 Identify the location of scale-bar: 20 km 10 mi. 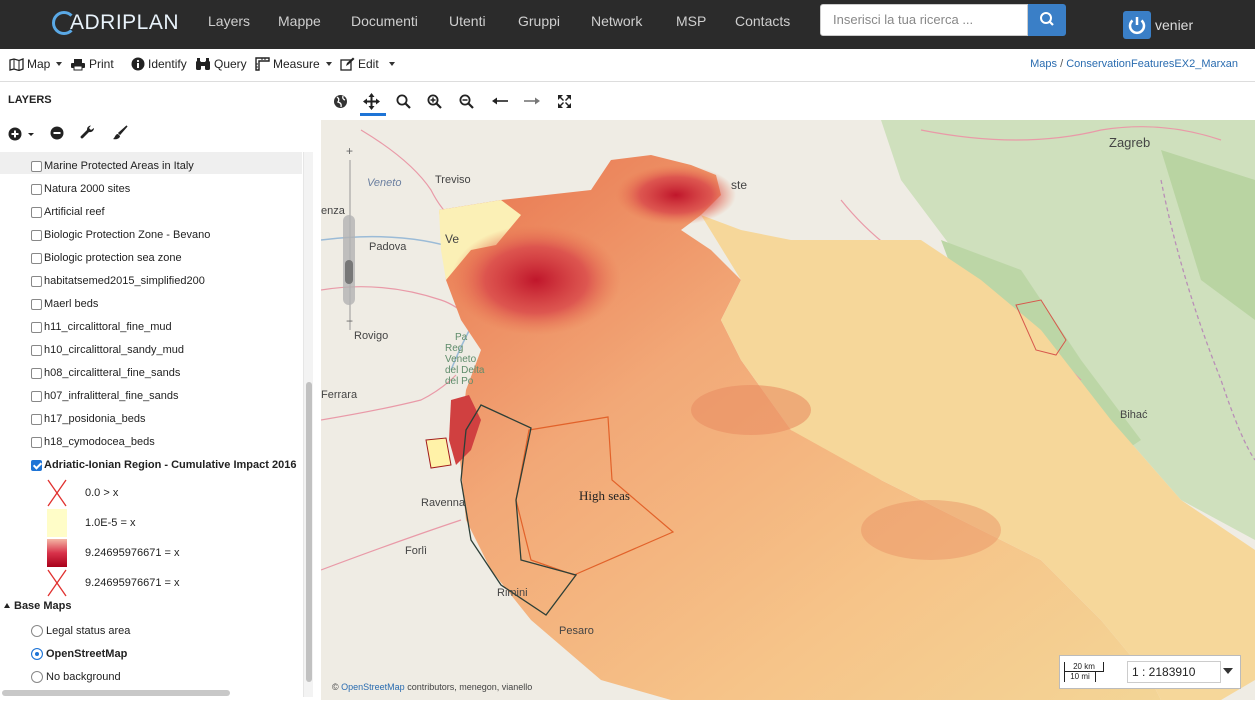
(1089, 672).